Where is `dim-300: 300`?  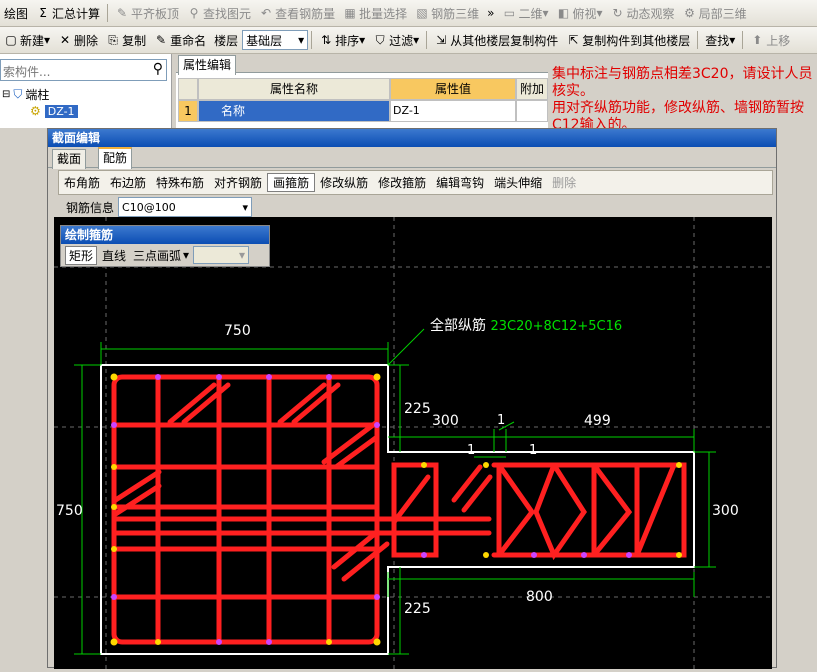 dim-300: 300 is located at coordinates (445, 421).